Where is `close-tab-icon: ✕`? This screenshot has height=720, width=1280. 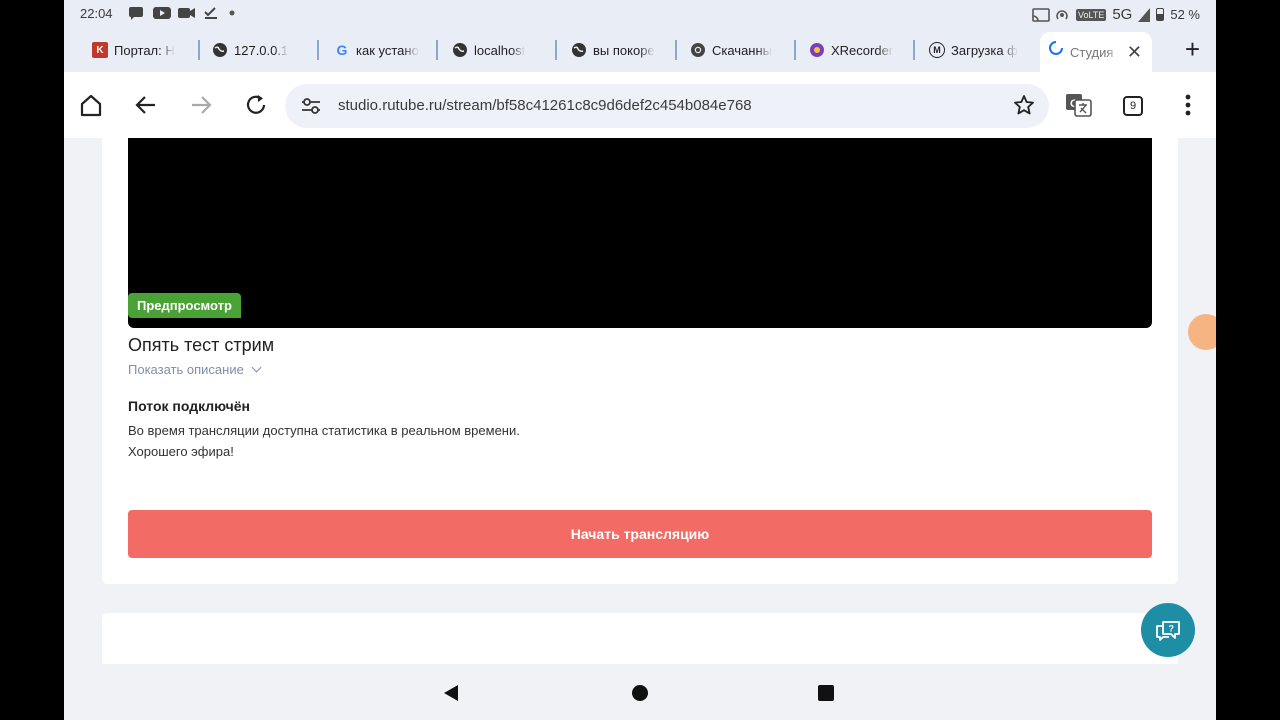
close-tab-icon: ✕ is located at coordinates (1134, 52).